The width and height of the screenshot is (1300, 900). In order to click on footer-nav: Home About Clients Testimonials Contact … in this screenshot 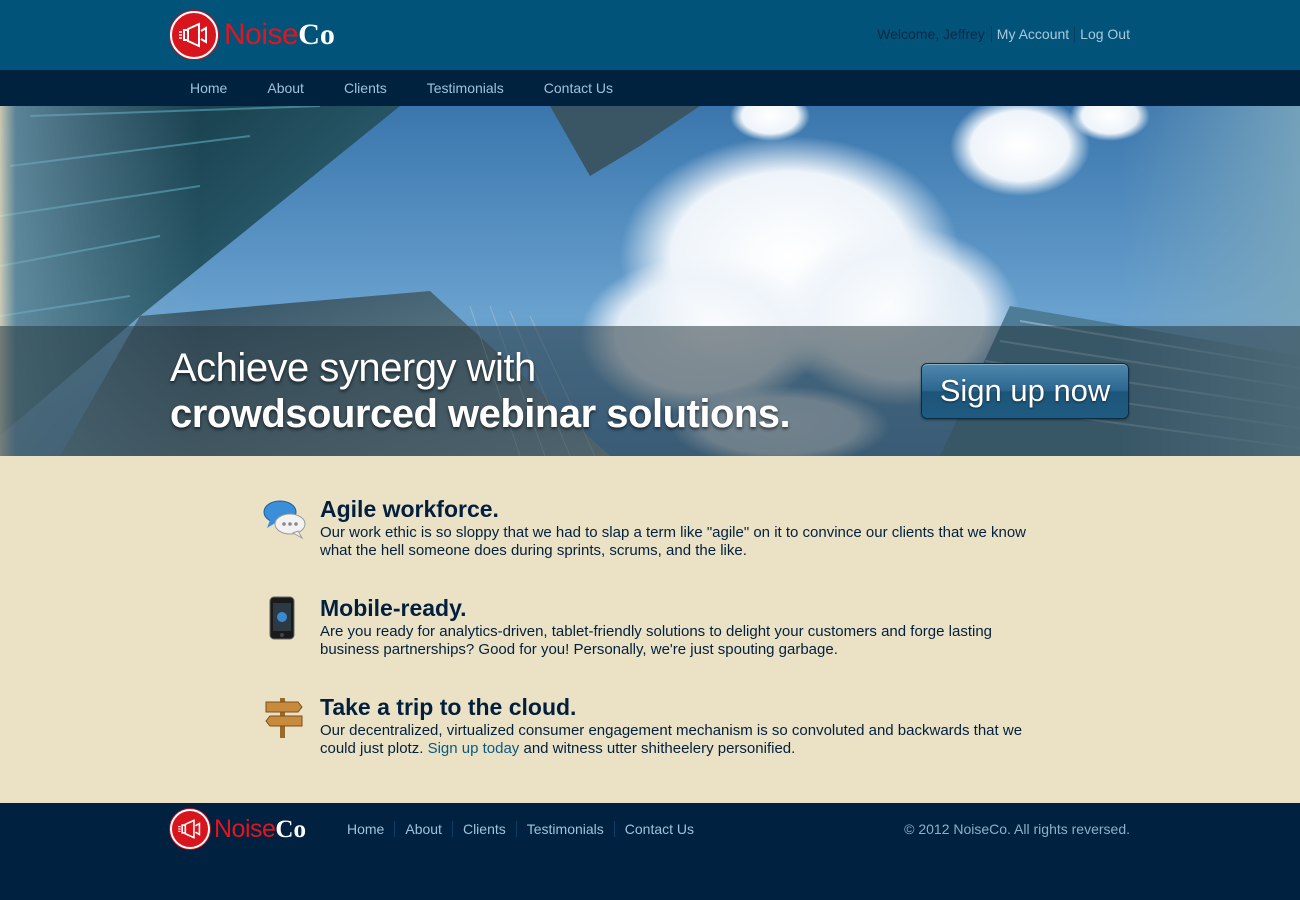, I will do `click(520, 829)`.